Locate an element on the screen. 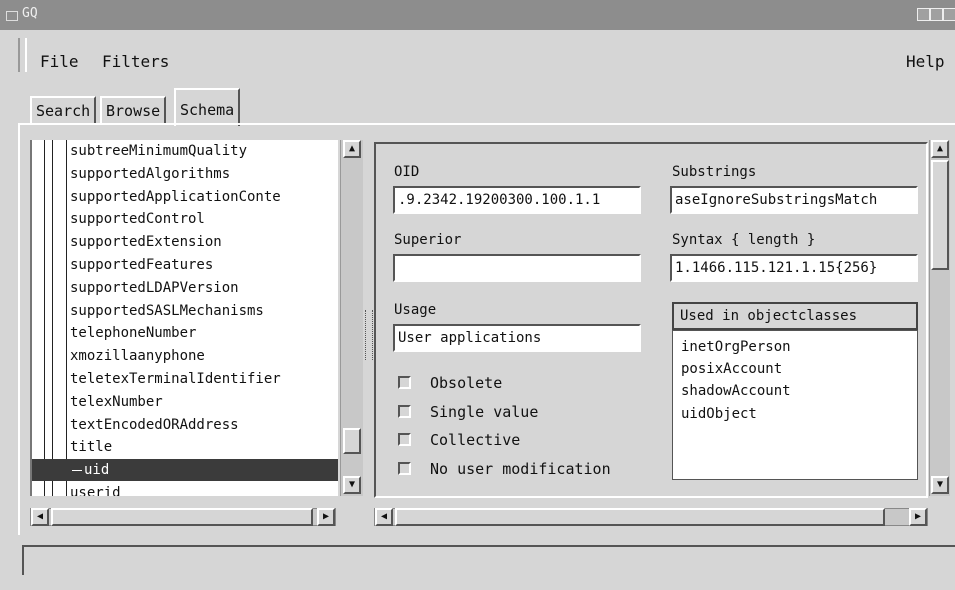  minimize-icon is located at coordinates (923, 14).